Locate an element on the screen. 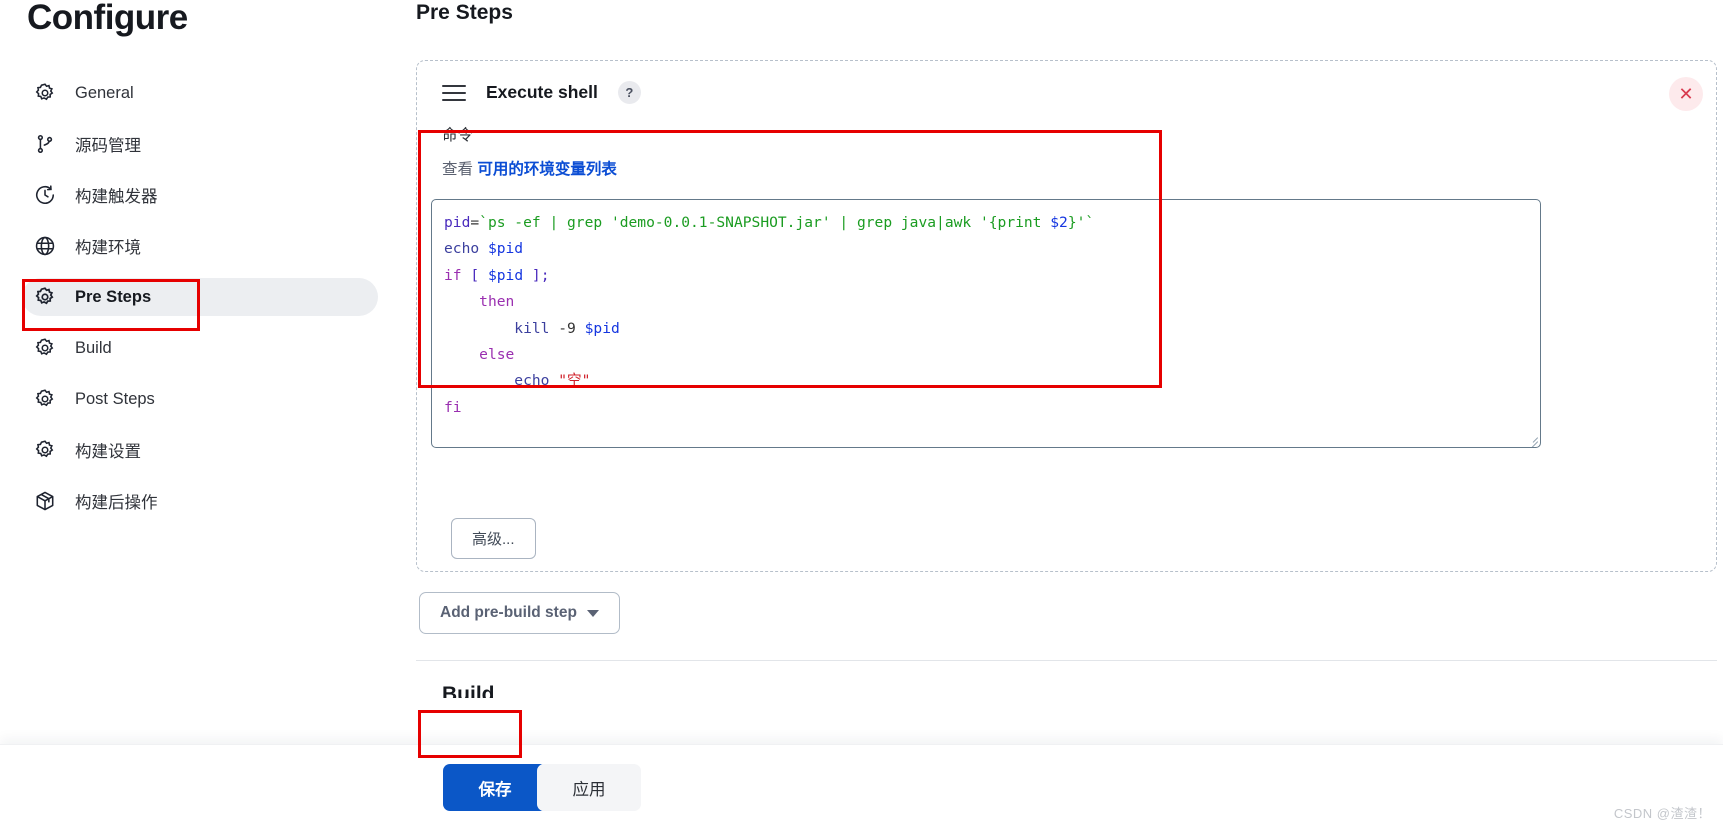  sidebar-item-build-triggers: 构建触发器 is located at coordinates (200, 195).